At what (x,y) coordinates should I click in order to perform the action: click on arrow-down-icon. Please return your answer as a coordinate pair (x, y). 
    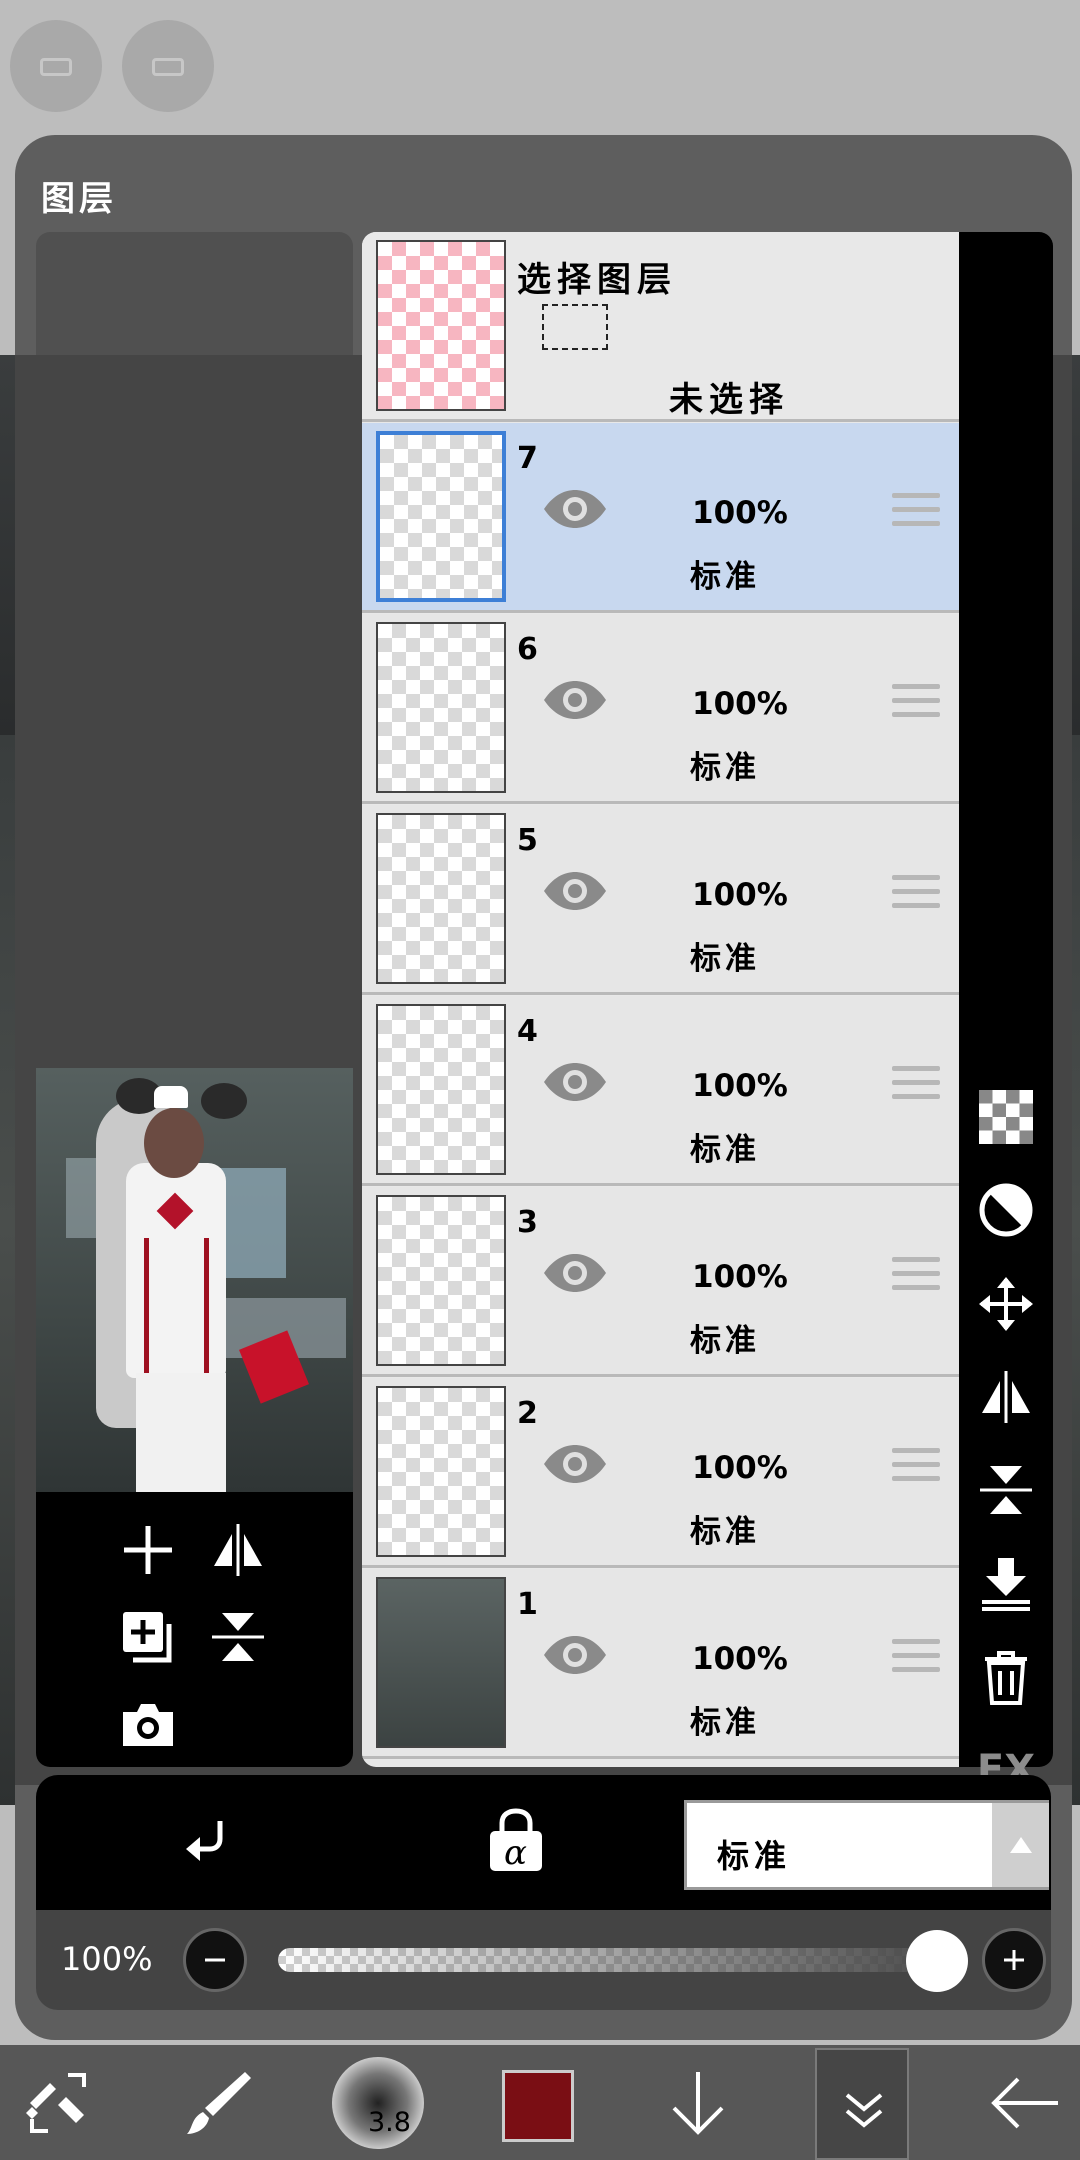
    Looking at the image, I should click on (698, 2103).